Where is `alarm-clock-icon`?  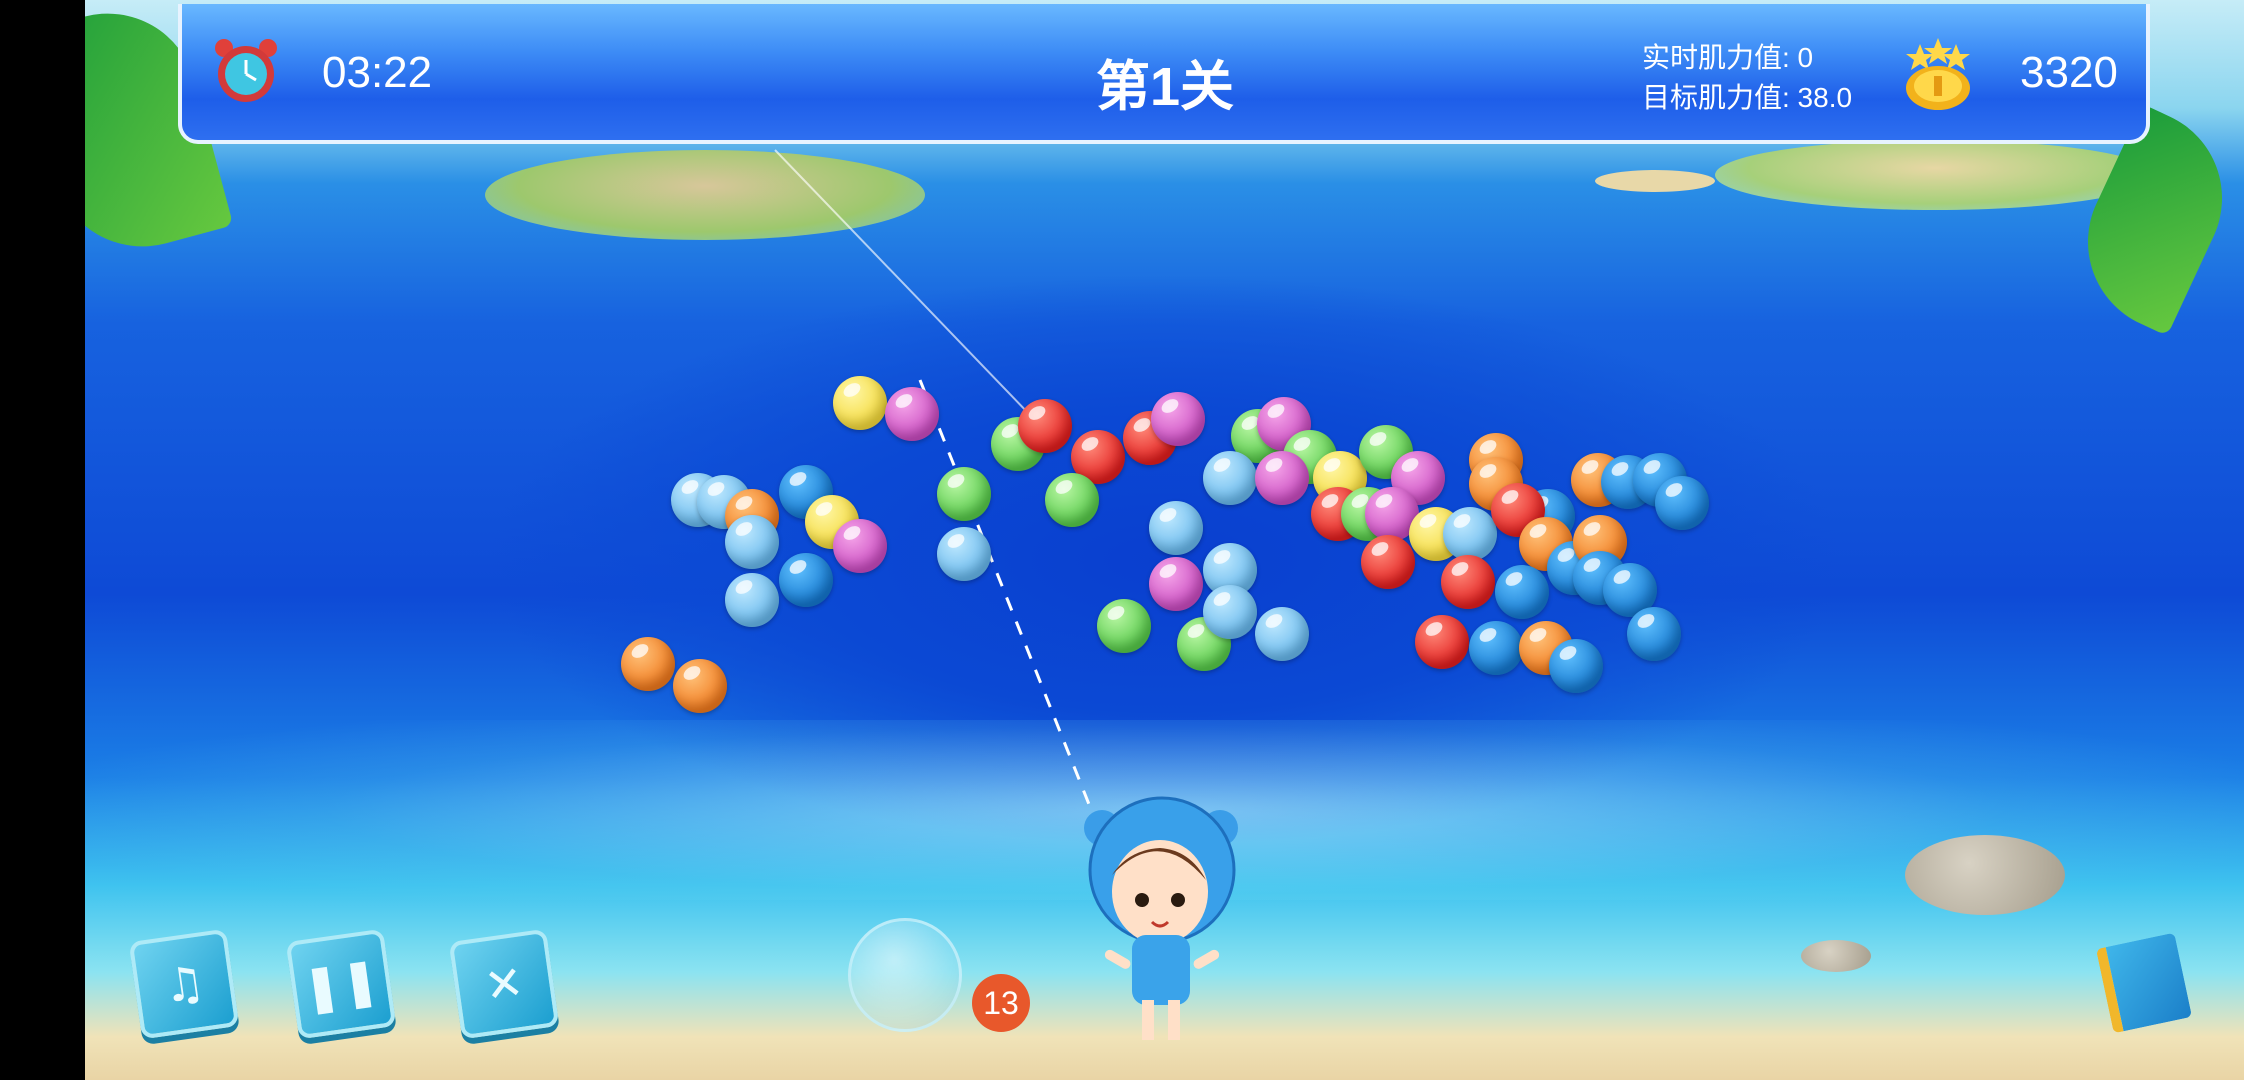
alarm-clock-icon is located at coordinates (246, 70).